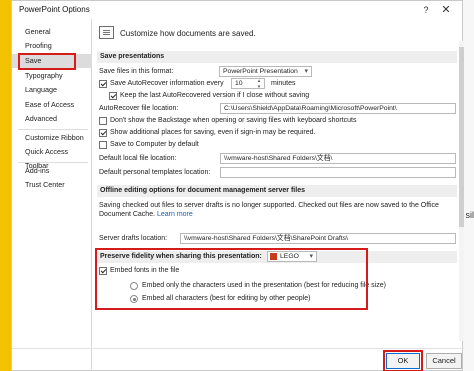 Image resolution: width=474 pixels, height=371 pixels. I want to click on page-header: Customize how documents are saved., so click(188, 33).